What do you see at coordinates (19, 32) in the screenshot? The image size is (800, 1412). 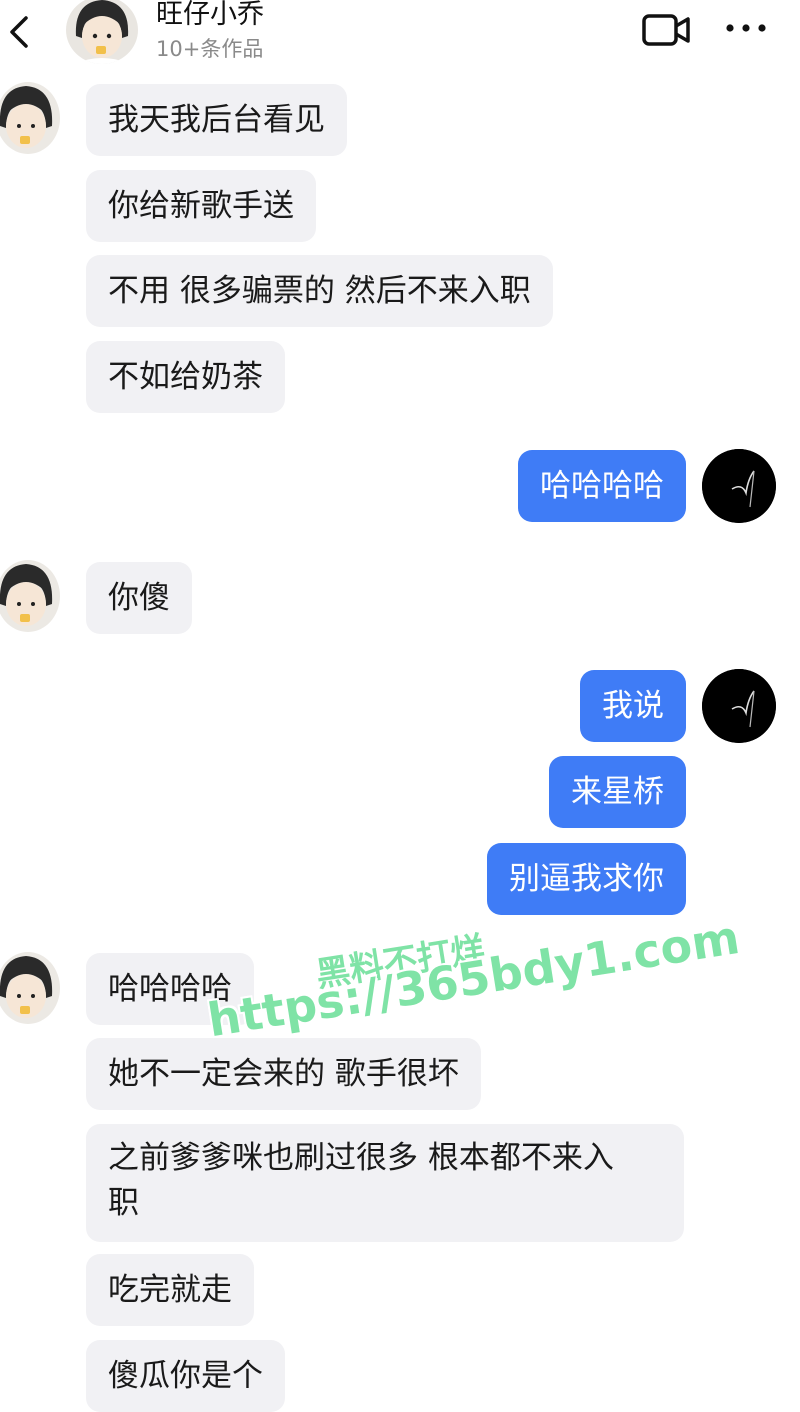 I see `chevron-left-icon` at bounding box center [19, 32].